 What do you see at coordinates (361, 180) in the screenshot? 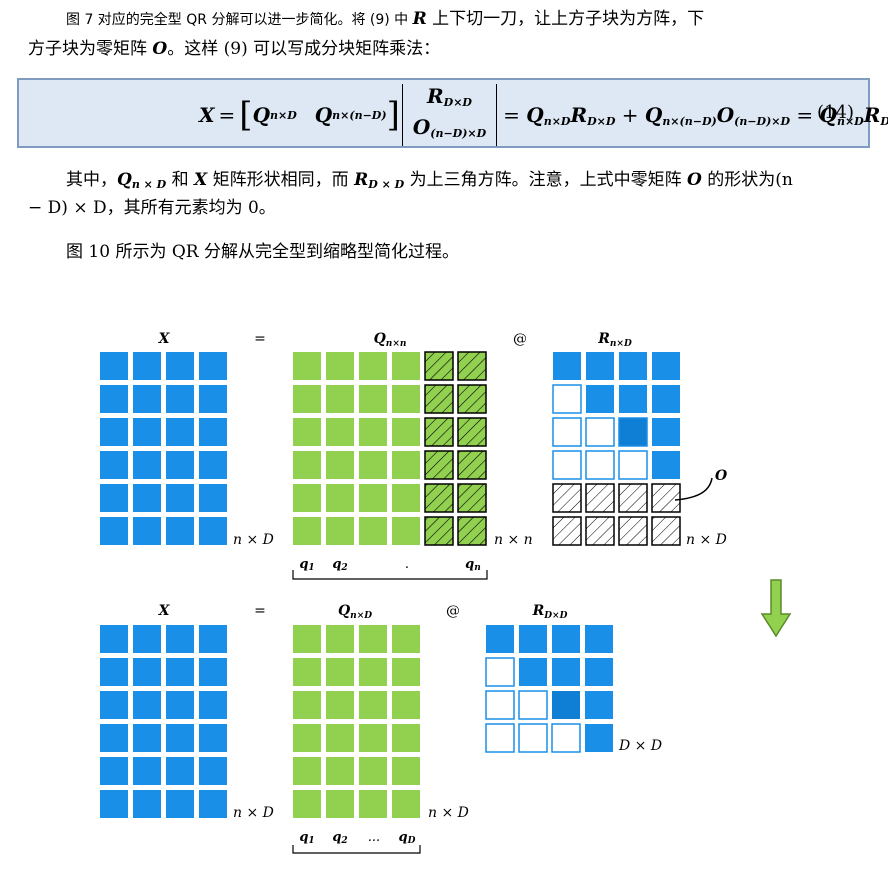
I see `symbol-R-2: R` at bounding box center [361, 180].